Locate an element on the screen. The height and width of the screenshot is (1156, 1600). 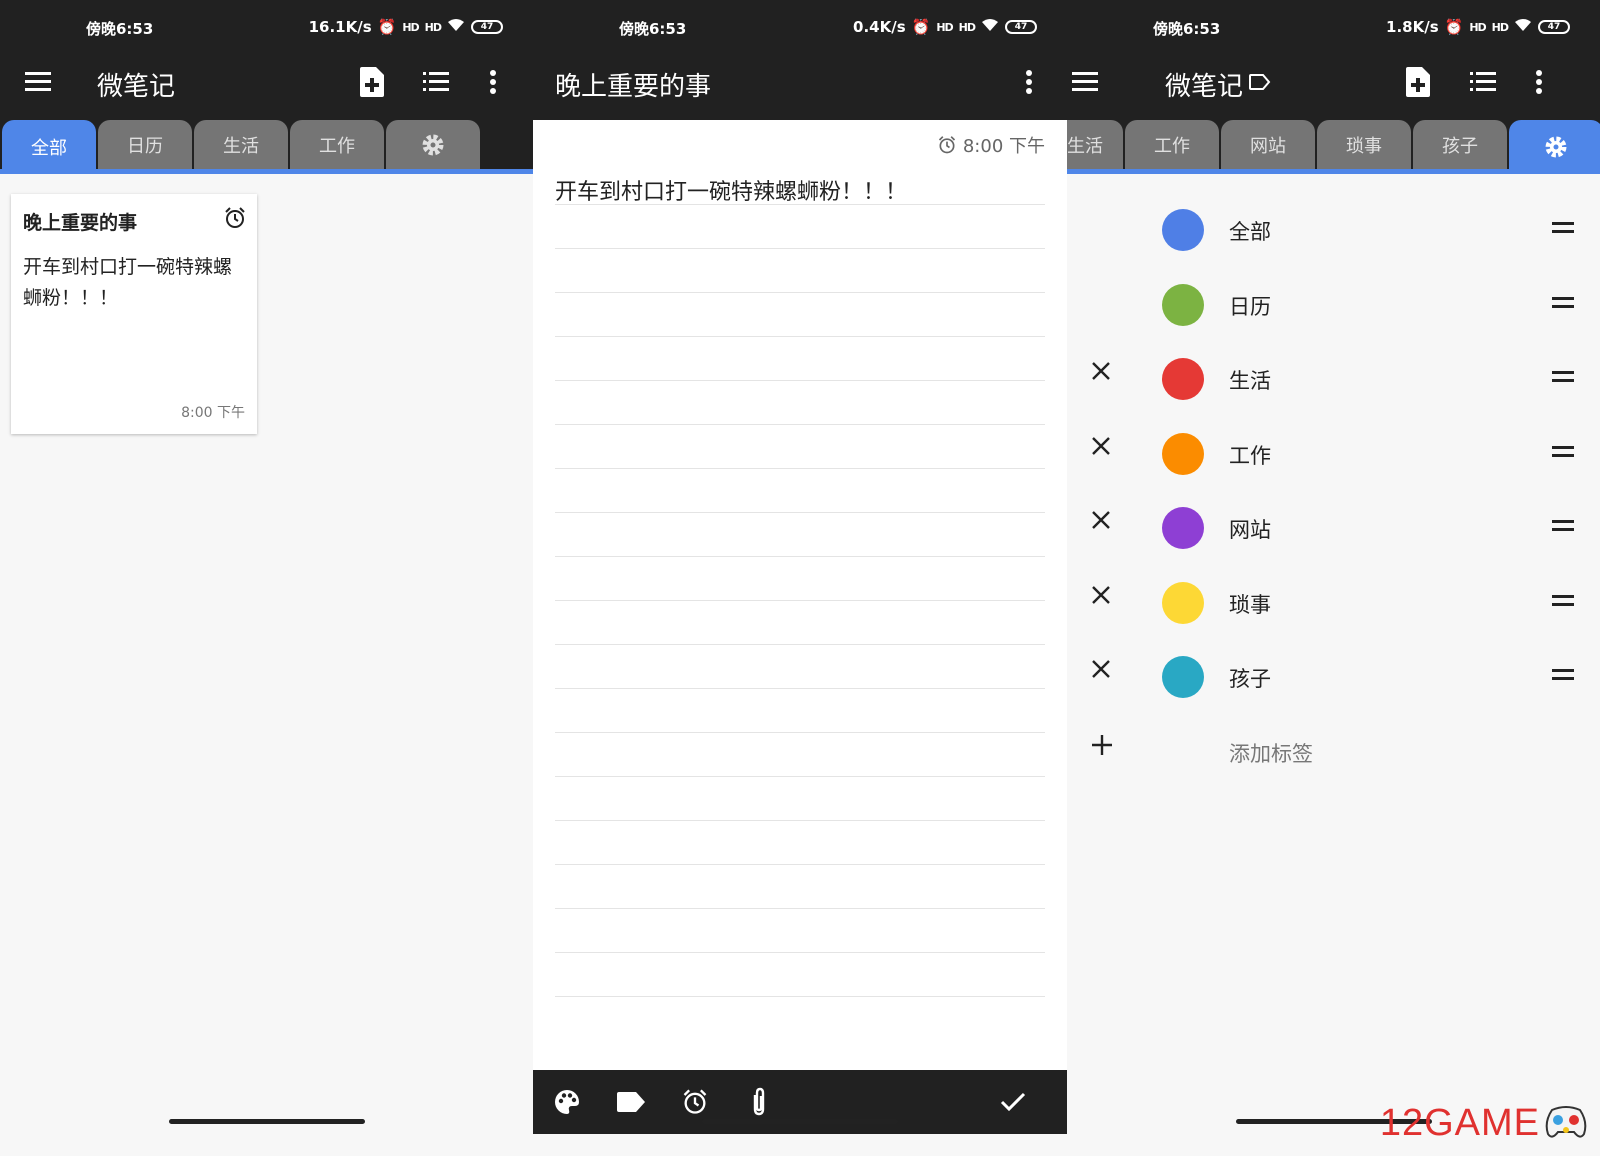
label-outline-icon is located at coordinates (1260, 82).